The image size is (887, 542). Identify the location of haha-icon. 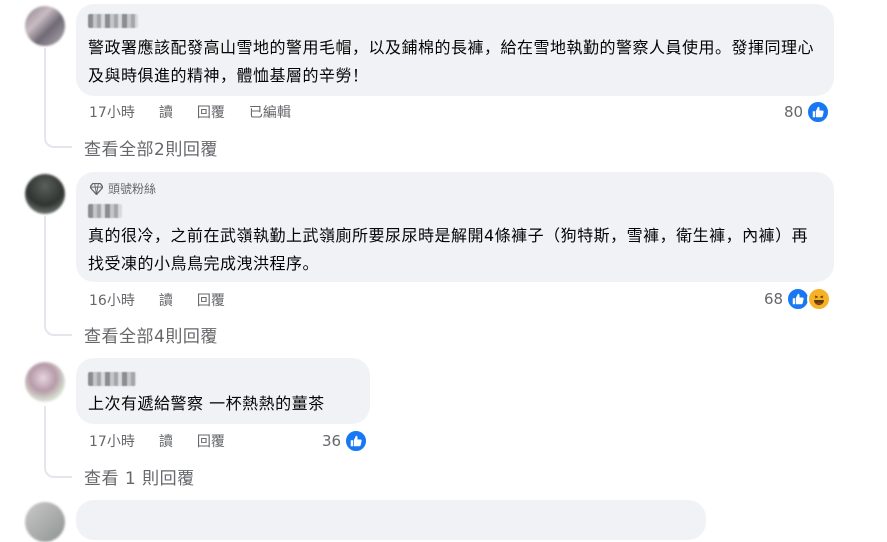
(819, 299).